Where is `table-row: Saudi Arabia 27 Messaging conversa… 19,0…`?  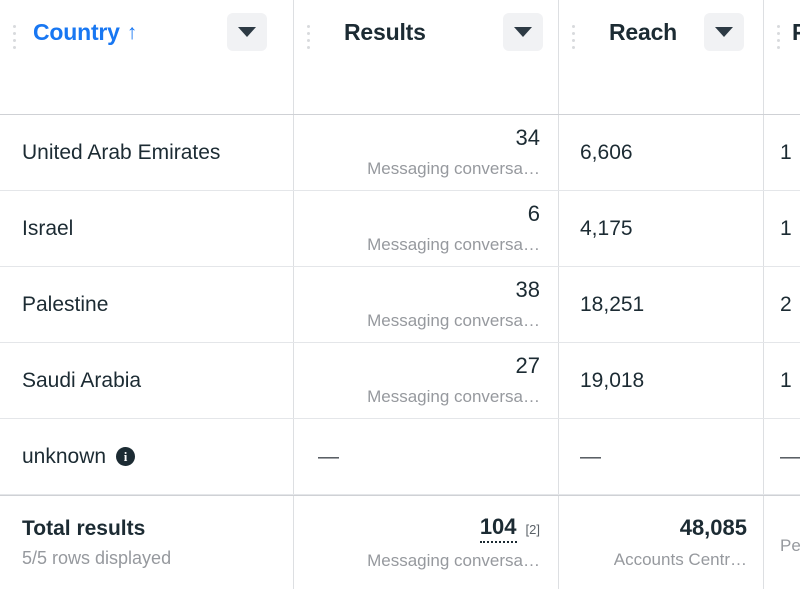
table-row: Saudi Arabia 27 Messaging conversa… 19,0… is located at coordinates (400, 381).